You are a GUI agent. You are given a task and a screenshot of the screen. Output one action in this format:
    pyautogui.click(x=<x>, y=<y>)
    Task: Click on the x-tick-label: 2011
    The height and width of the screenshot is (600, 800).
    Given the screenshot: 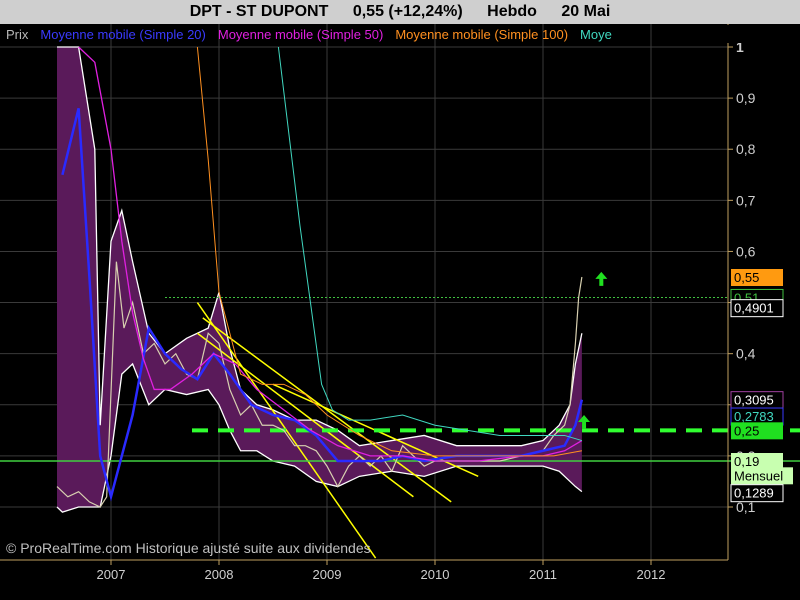 What is the action you would take?
    pyautogui.click(x=543, y=574)
    